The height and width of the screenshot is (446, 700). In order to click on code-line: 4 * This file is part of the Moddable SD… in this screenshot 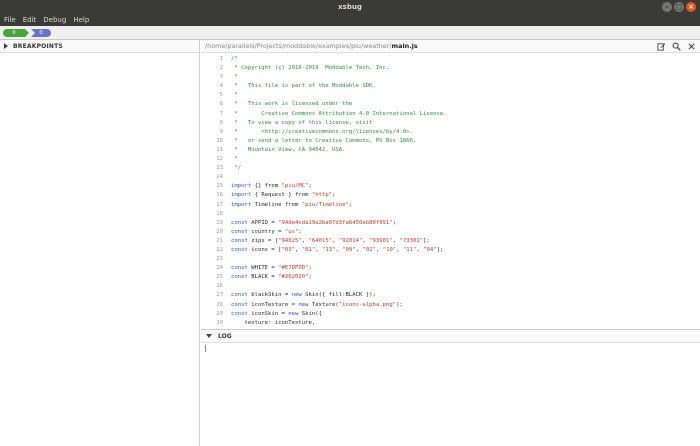, I will do `click(450, 86)`.